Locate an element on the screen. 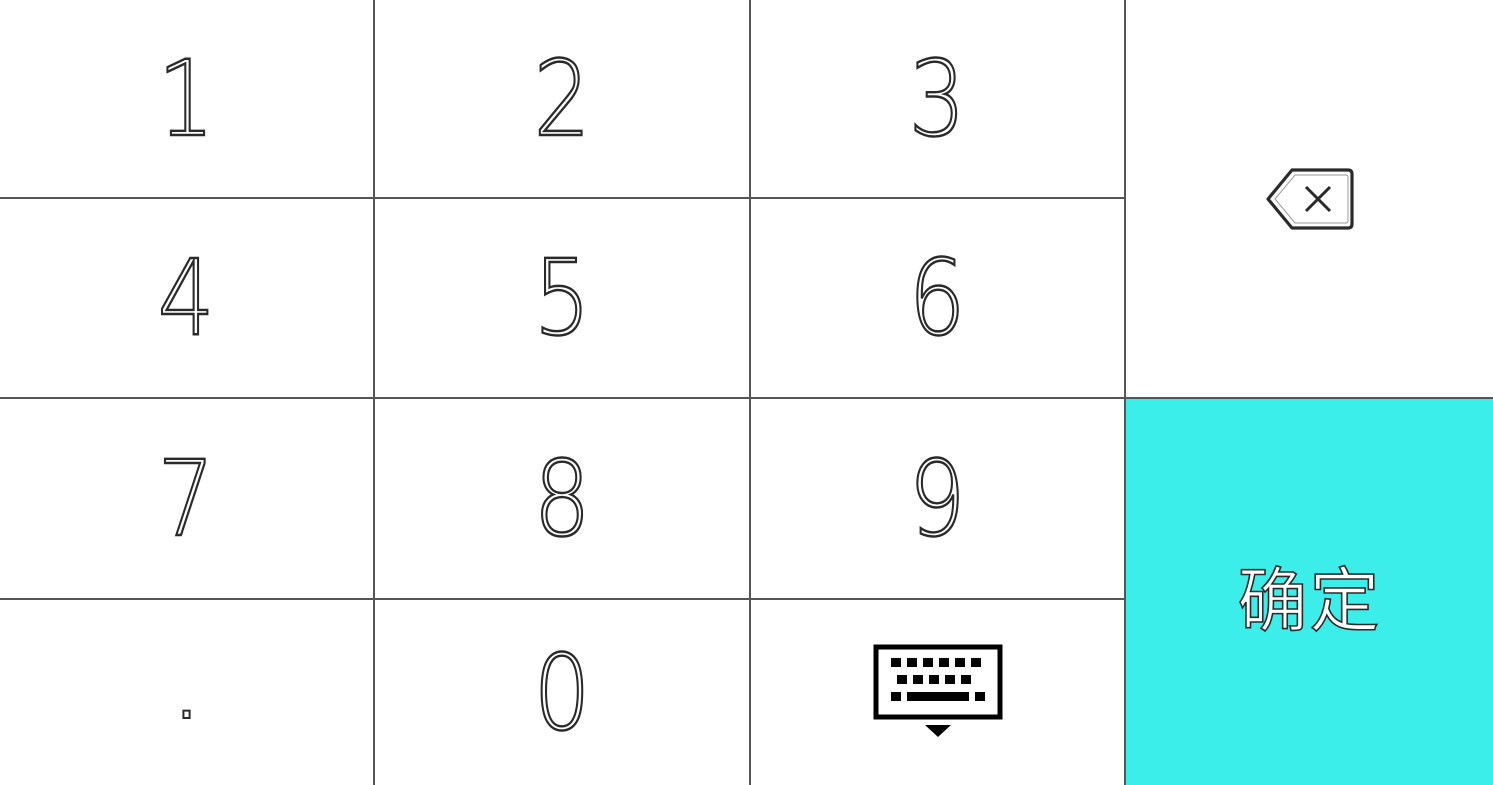 The width and height of the screenshot is (1493, 785). key-4-label: 4 is located at coordinates (186, 298).